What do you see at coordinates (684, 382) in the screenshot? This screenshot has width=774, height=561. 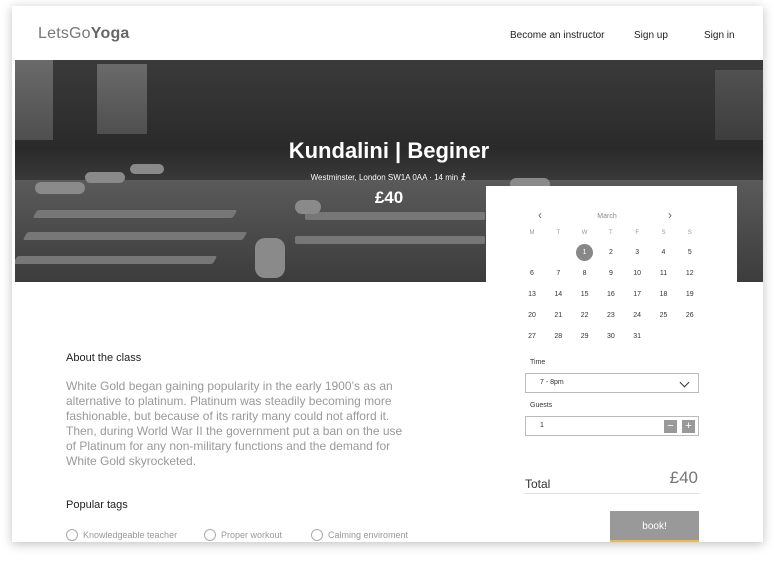 I see `chevron-down-icon` at bounding box center [684, 382].